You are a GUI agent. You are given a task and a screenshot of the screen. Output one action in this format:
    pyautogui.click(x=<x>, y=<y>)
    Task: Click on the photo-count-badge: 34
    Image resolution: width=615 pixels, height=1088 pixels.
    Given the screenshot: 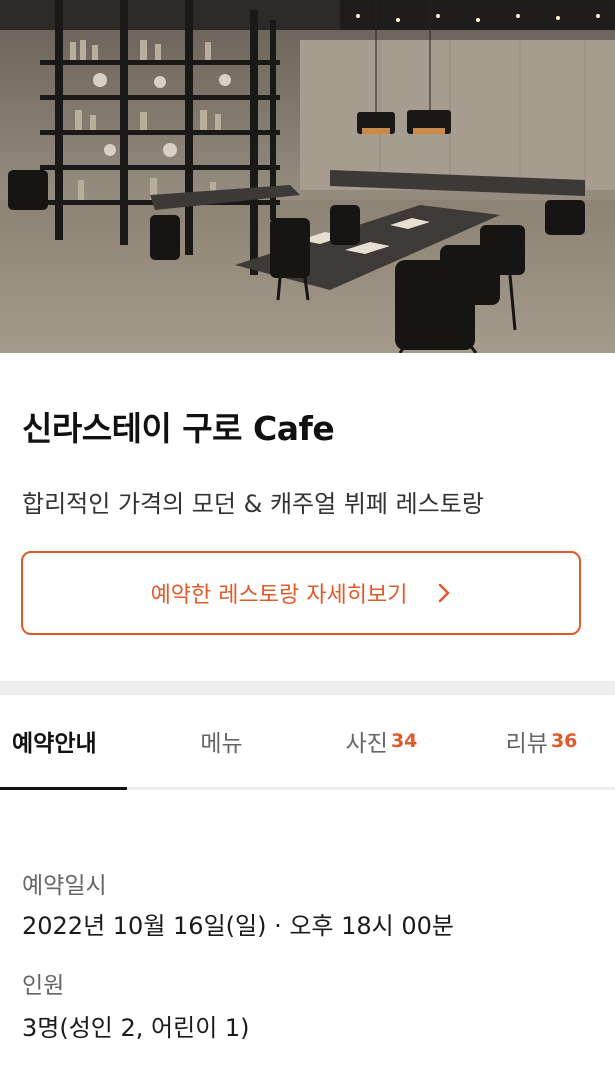 What is the action you would take?
    pyautogui.click(x=404, y=741)
    